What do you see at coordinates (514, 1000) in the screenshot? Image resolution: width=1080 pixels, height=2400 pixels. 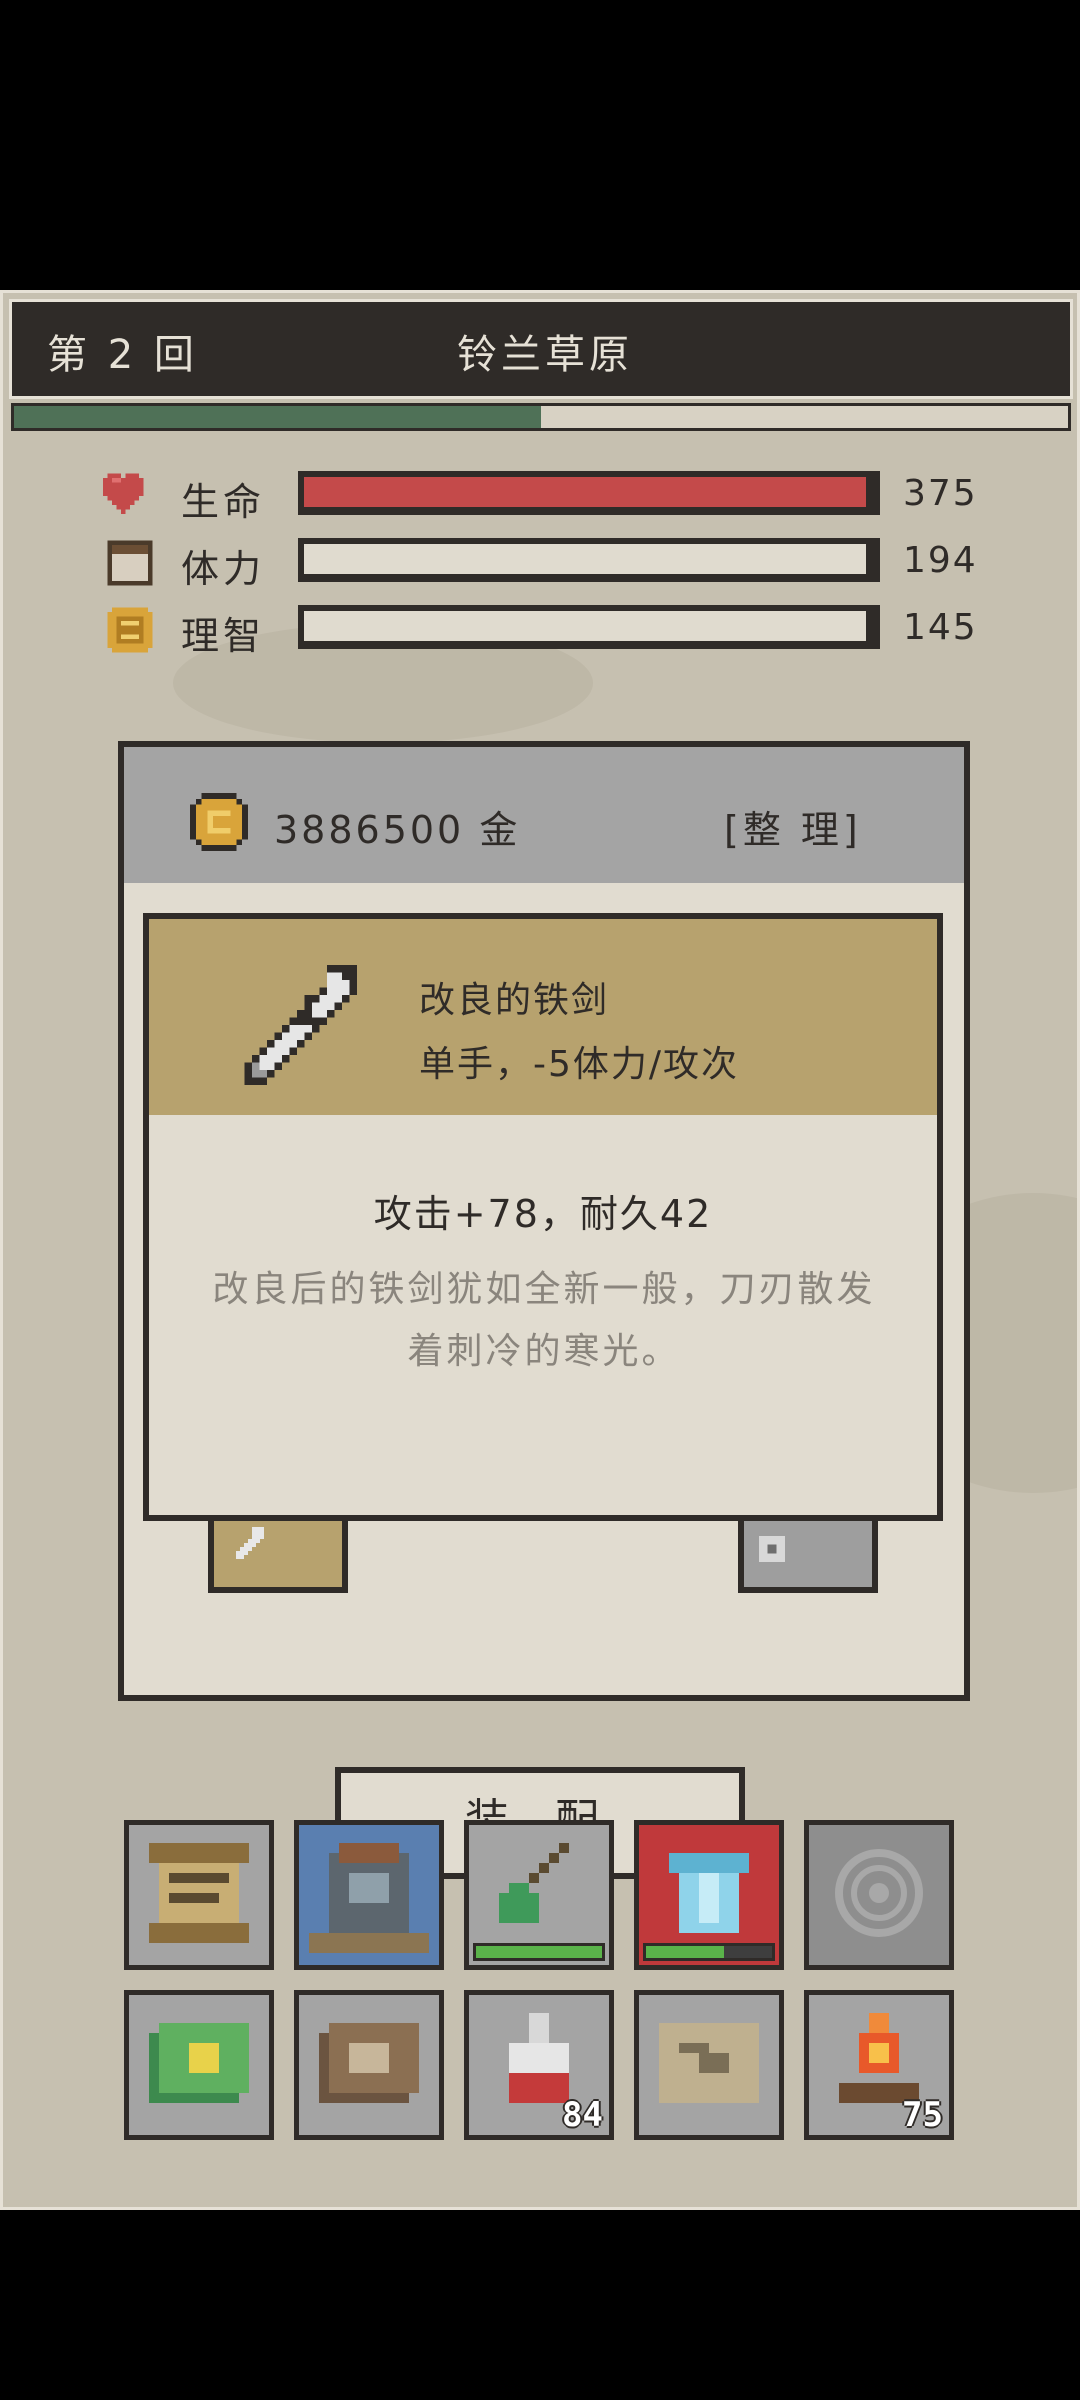 I see `item-name: 改良的铁剑` at bounding box center [514, 1000].